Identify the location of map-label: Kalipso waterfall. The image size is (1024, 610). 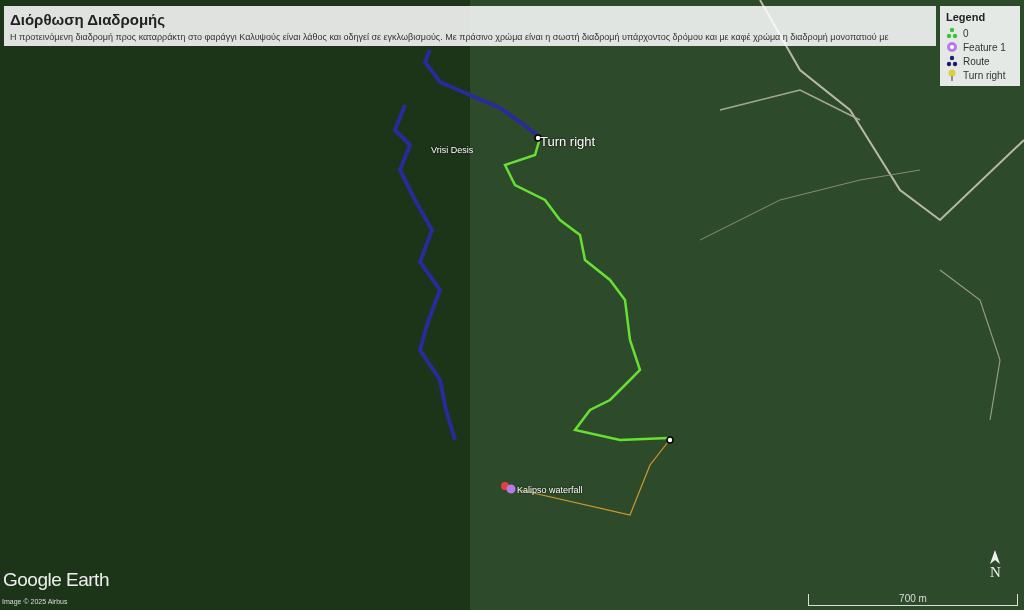
(550, 490).